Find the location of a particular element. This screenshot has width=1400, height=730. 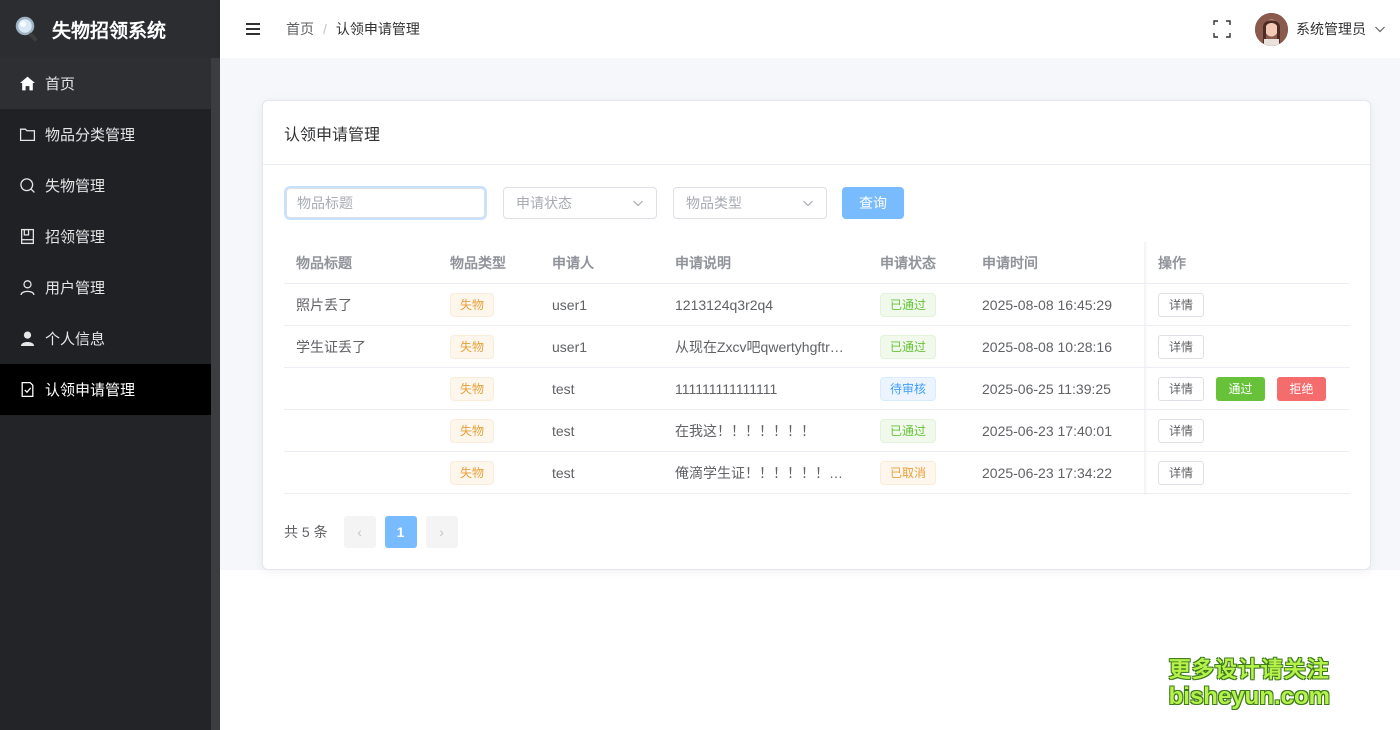

cell-status: 待审核 is located at coordinates (919, 388).